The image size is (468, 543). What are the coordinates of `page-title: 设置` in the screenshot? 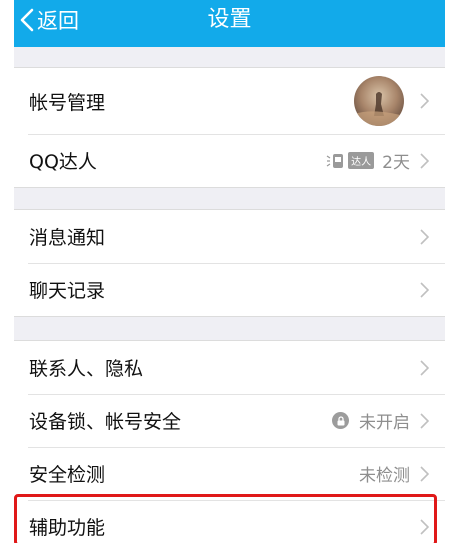 It's located at (229, 19).